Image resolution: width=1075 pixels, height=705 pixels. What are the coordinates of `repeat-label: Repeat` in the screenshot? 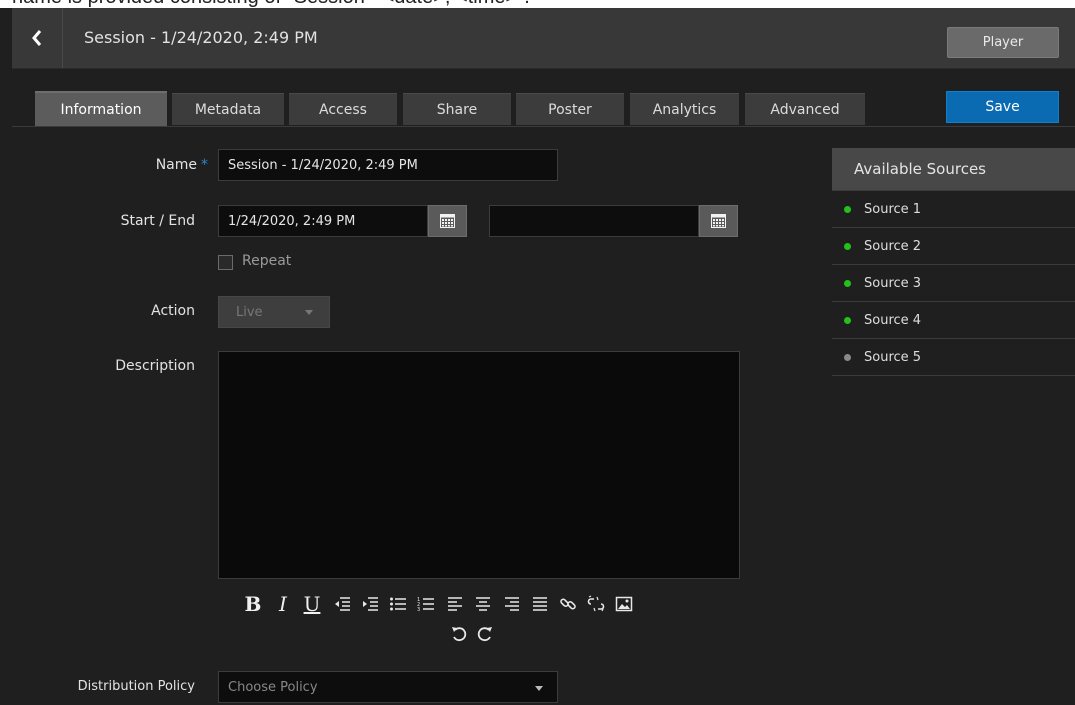 It's located at (267, 261).